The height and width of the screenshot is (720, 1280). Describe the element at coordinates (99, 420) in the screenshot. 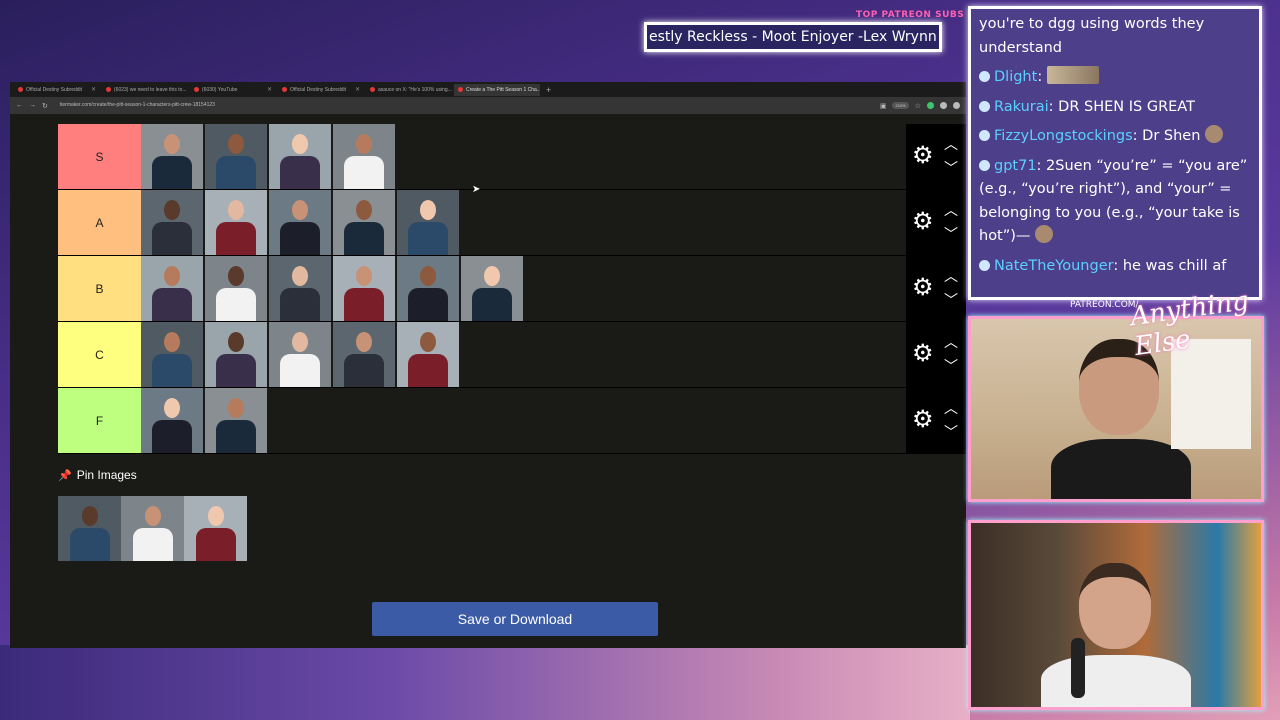

I see `tier-label: F` at that location.